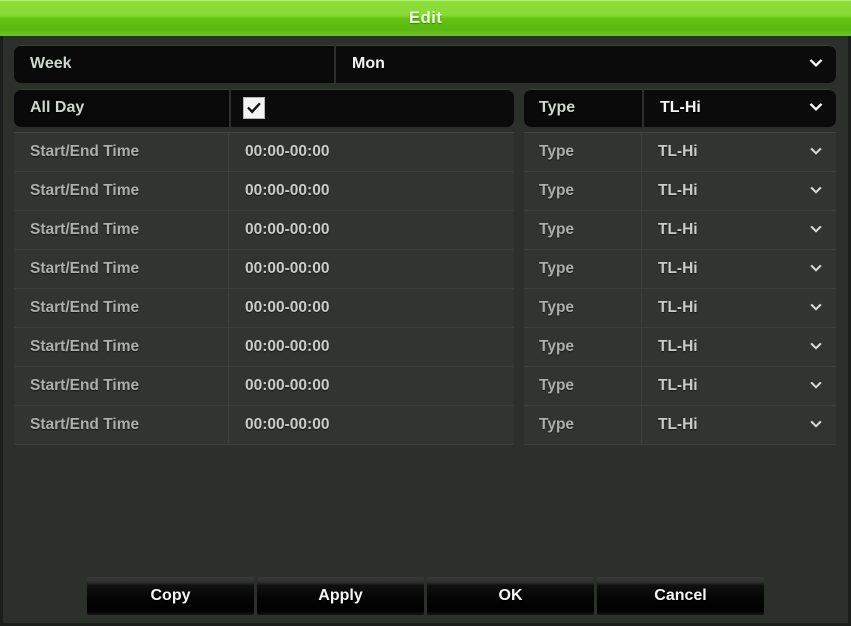 The width and height of the screenshot is (851, 626). I want to click on week-dropdown: Mon, so click(585, 64).